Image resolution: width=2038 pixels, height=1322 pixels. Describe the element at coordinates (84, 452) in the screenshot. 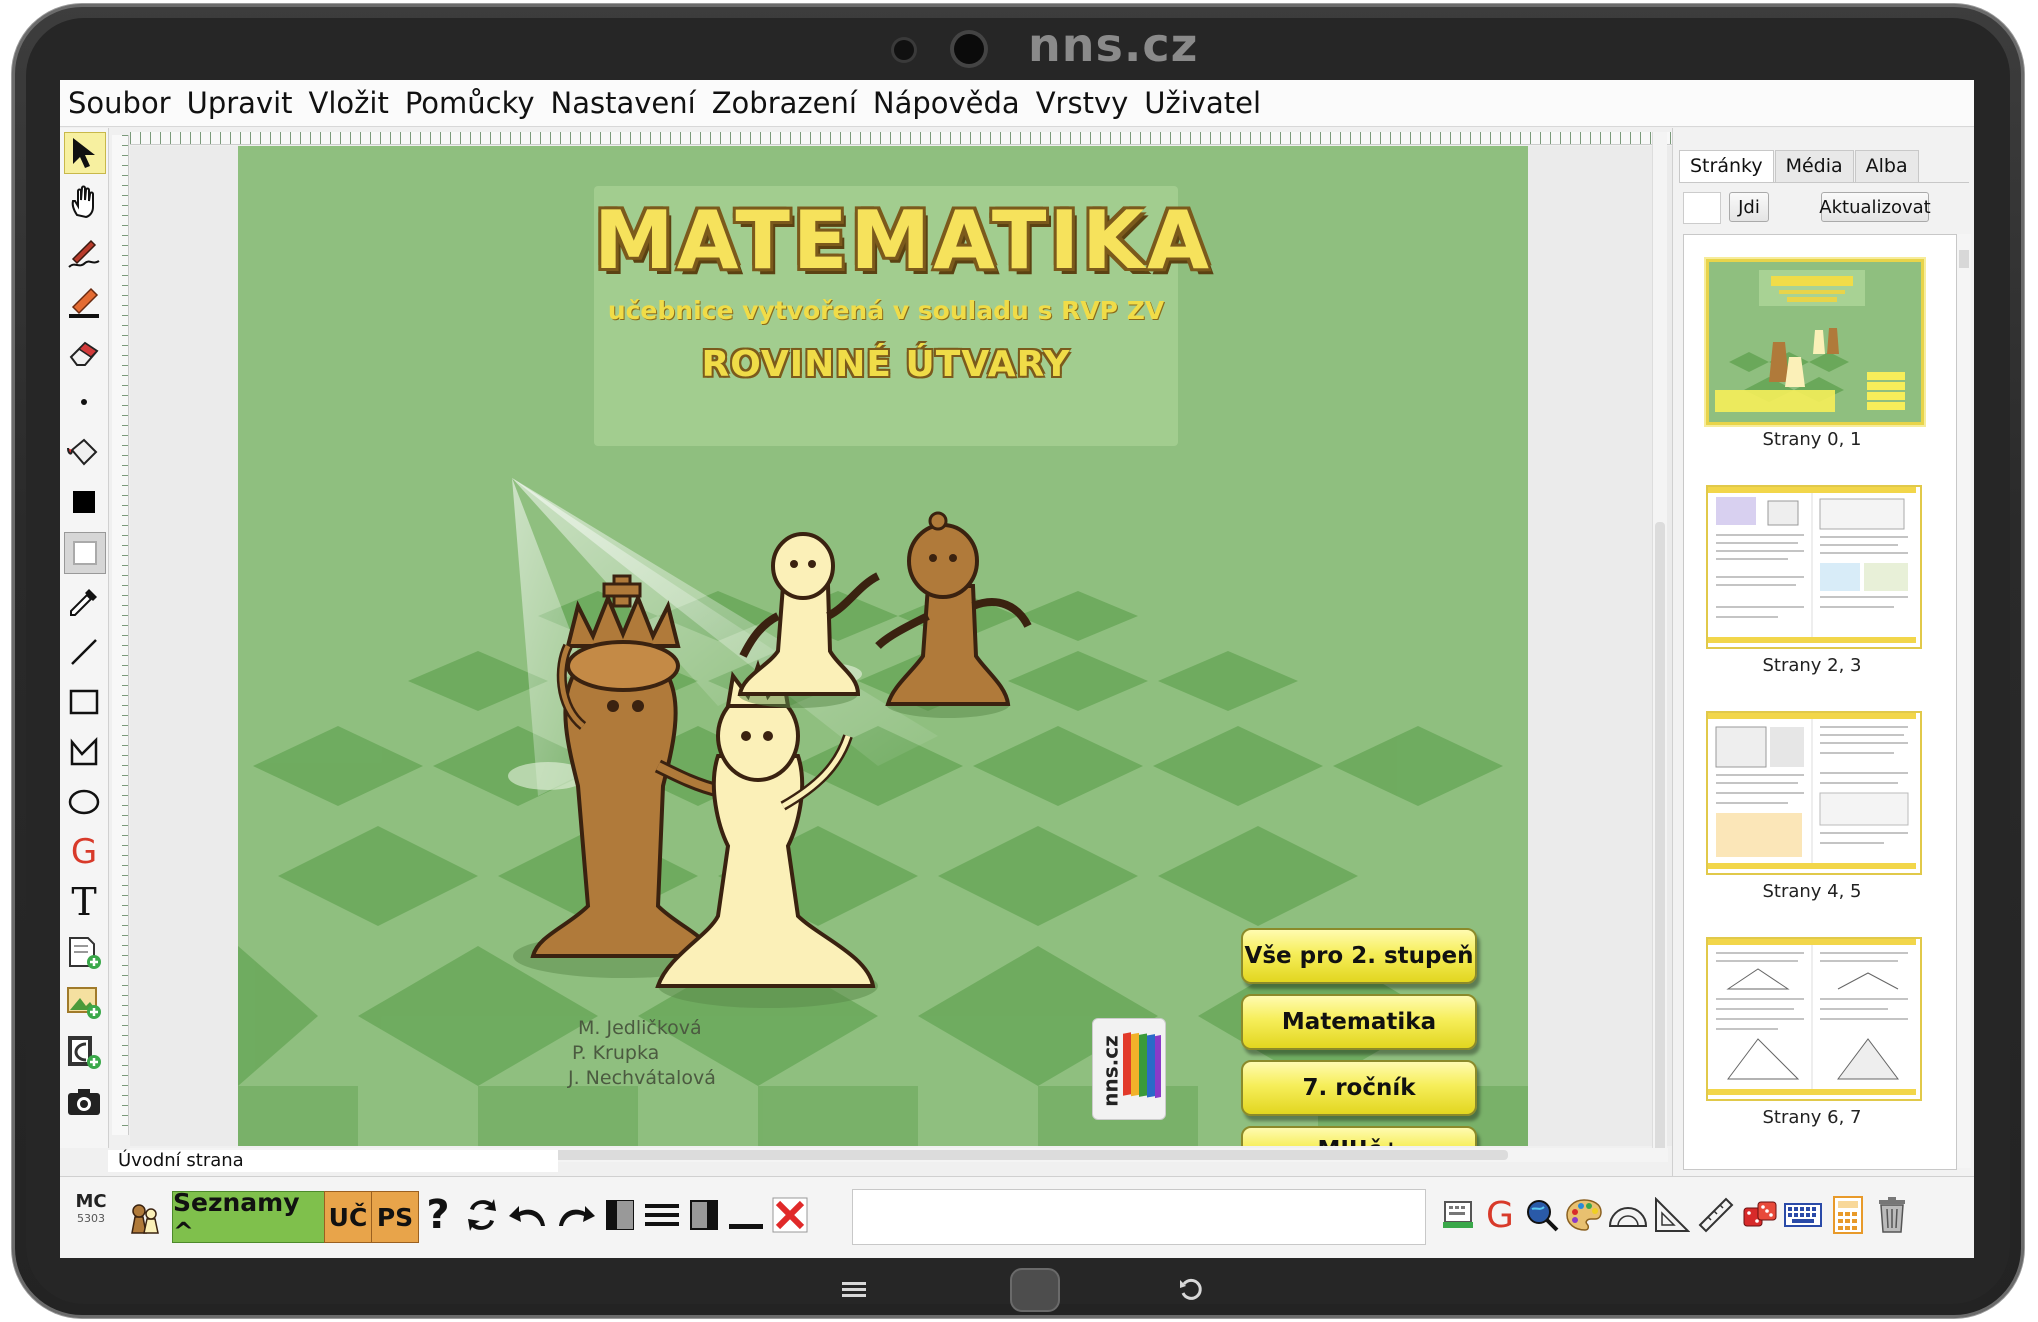

I see `fill-bucket-icon` at that location.